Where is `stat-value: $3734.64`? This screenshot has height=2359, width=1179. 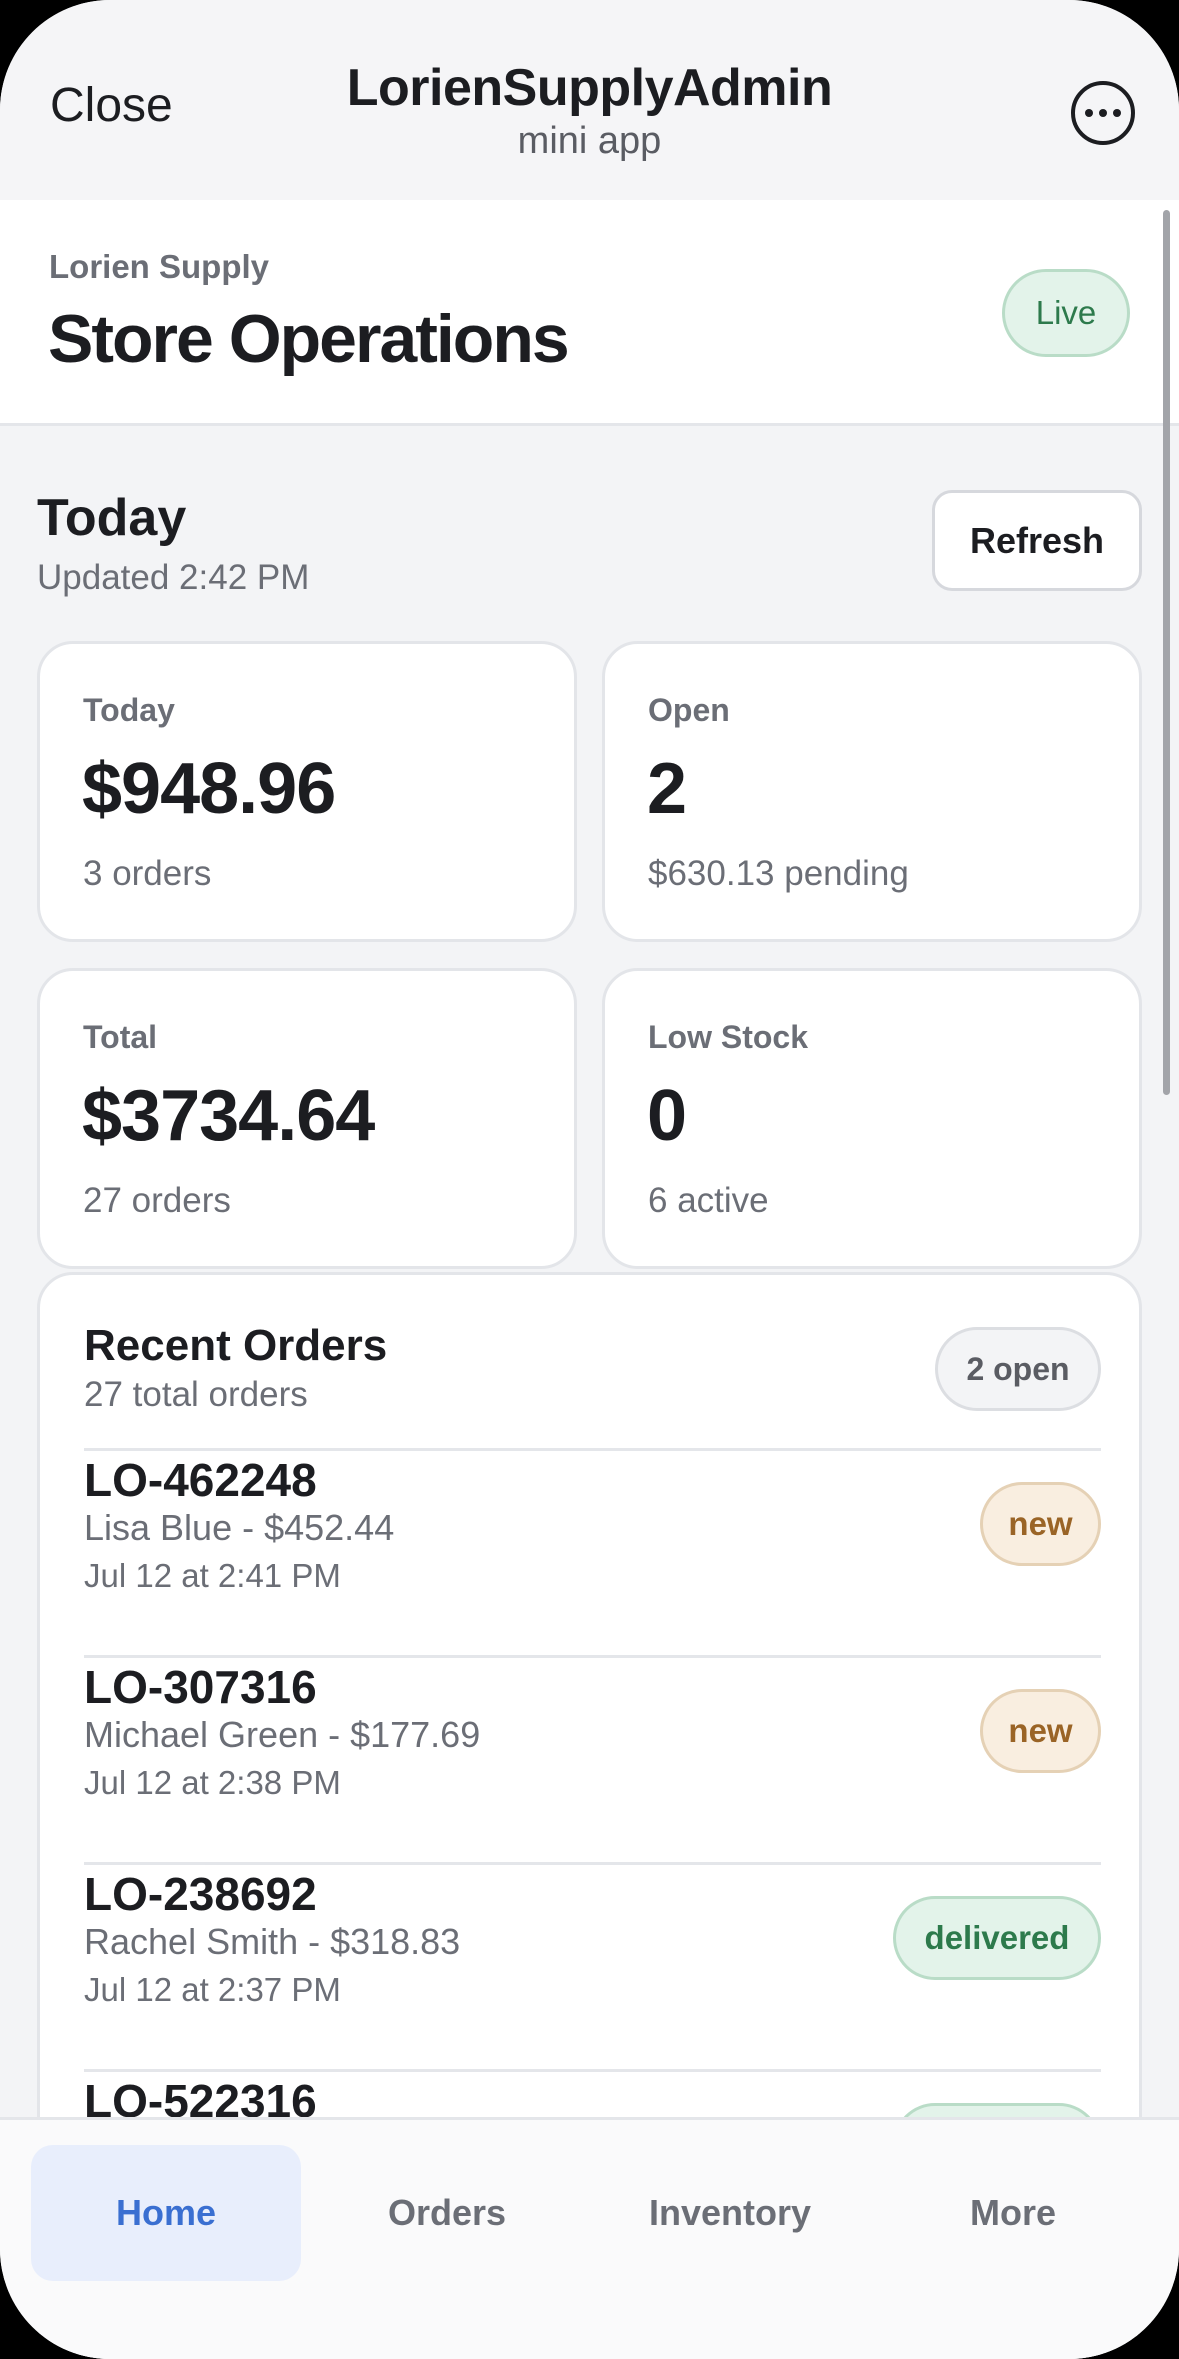 stat-value: $3734.64 is located at coordinates (228, 1116).